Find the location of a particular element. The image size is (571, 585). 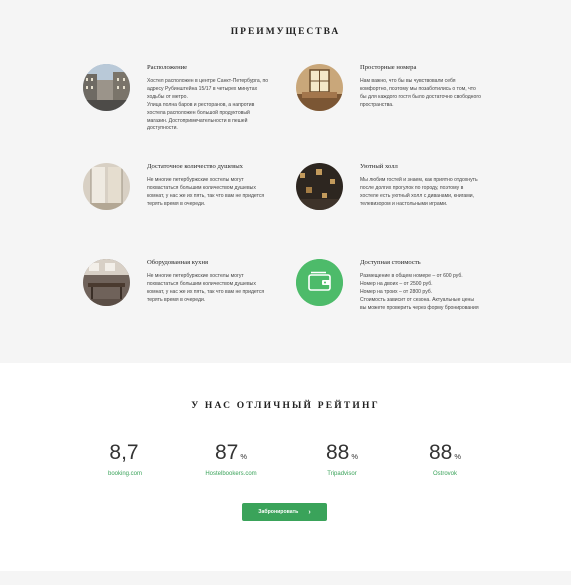

rating-hostelbookers: 87% Hostelbookers.com is located at coordinates (231, 459).